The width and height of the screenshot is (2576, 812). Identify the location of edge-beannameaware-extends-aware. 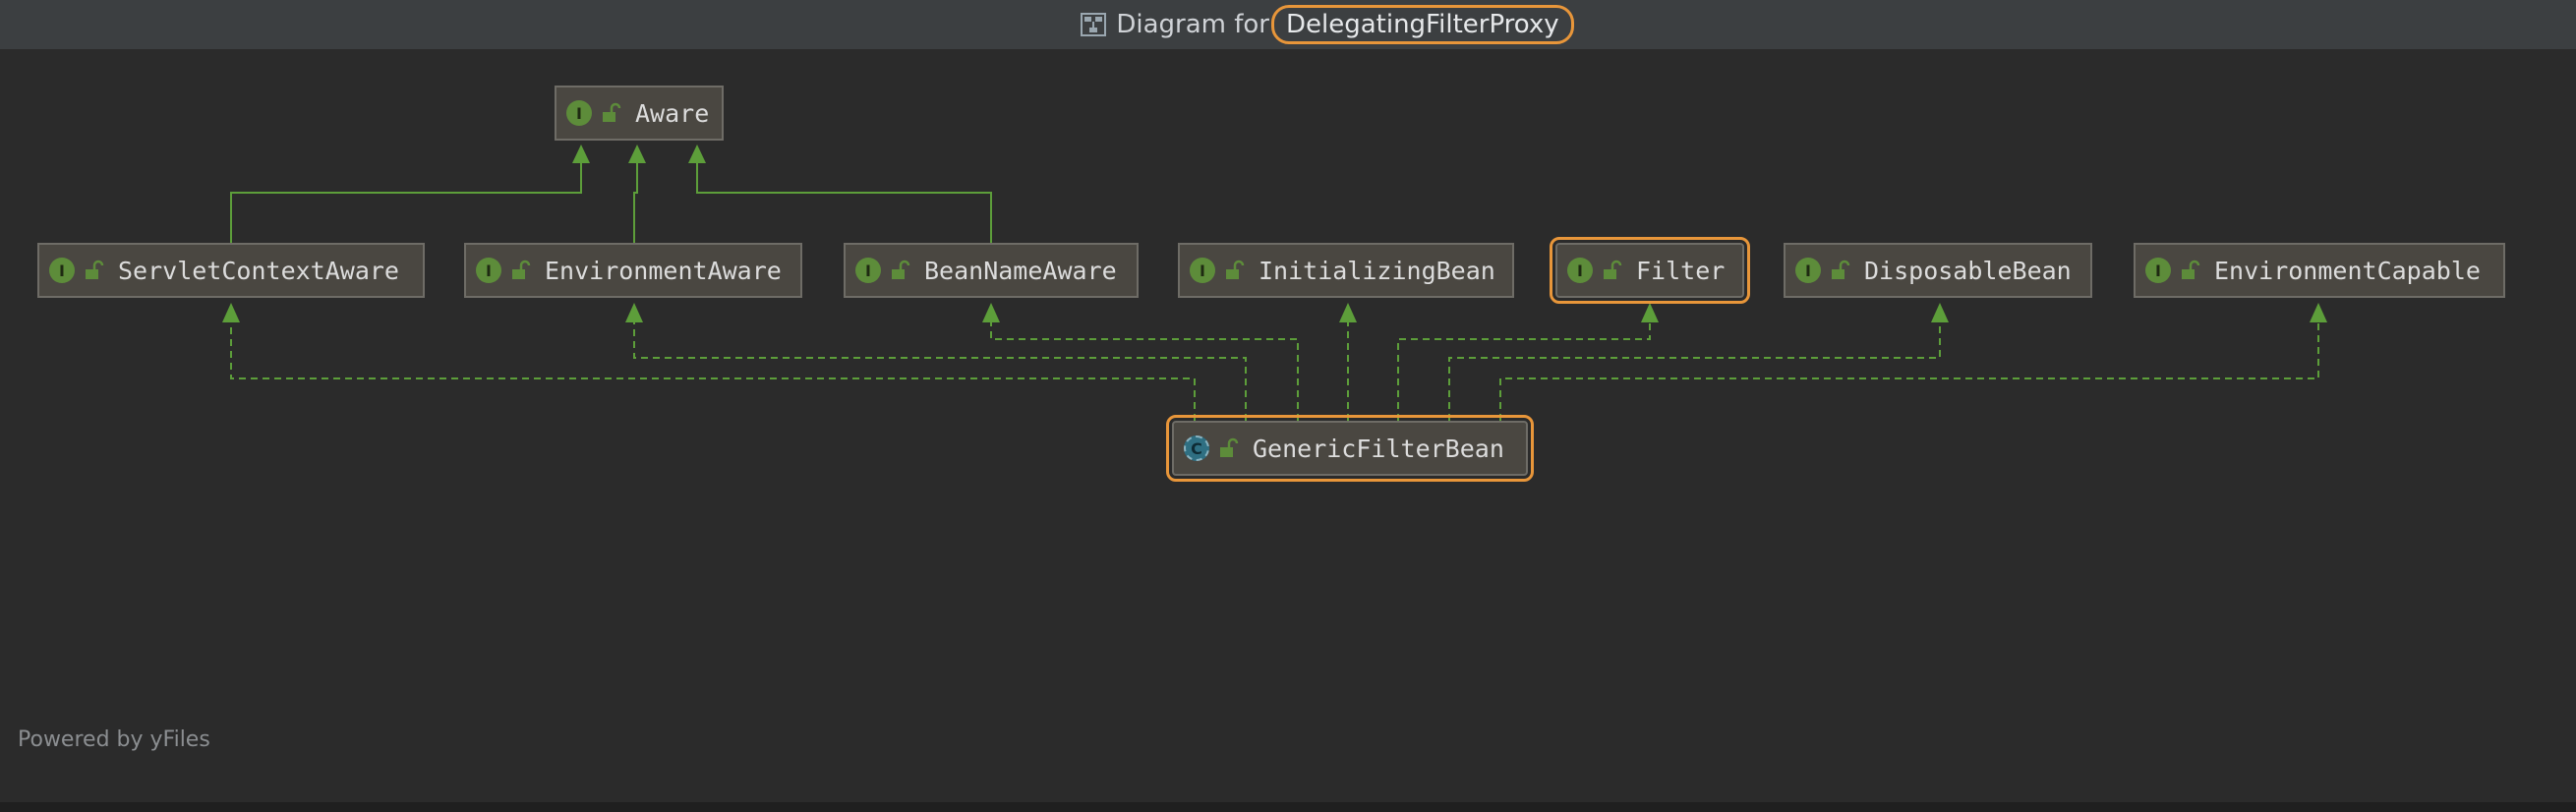
(844, 195).